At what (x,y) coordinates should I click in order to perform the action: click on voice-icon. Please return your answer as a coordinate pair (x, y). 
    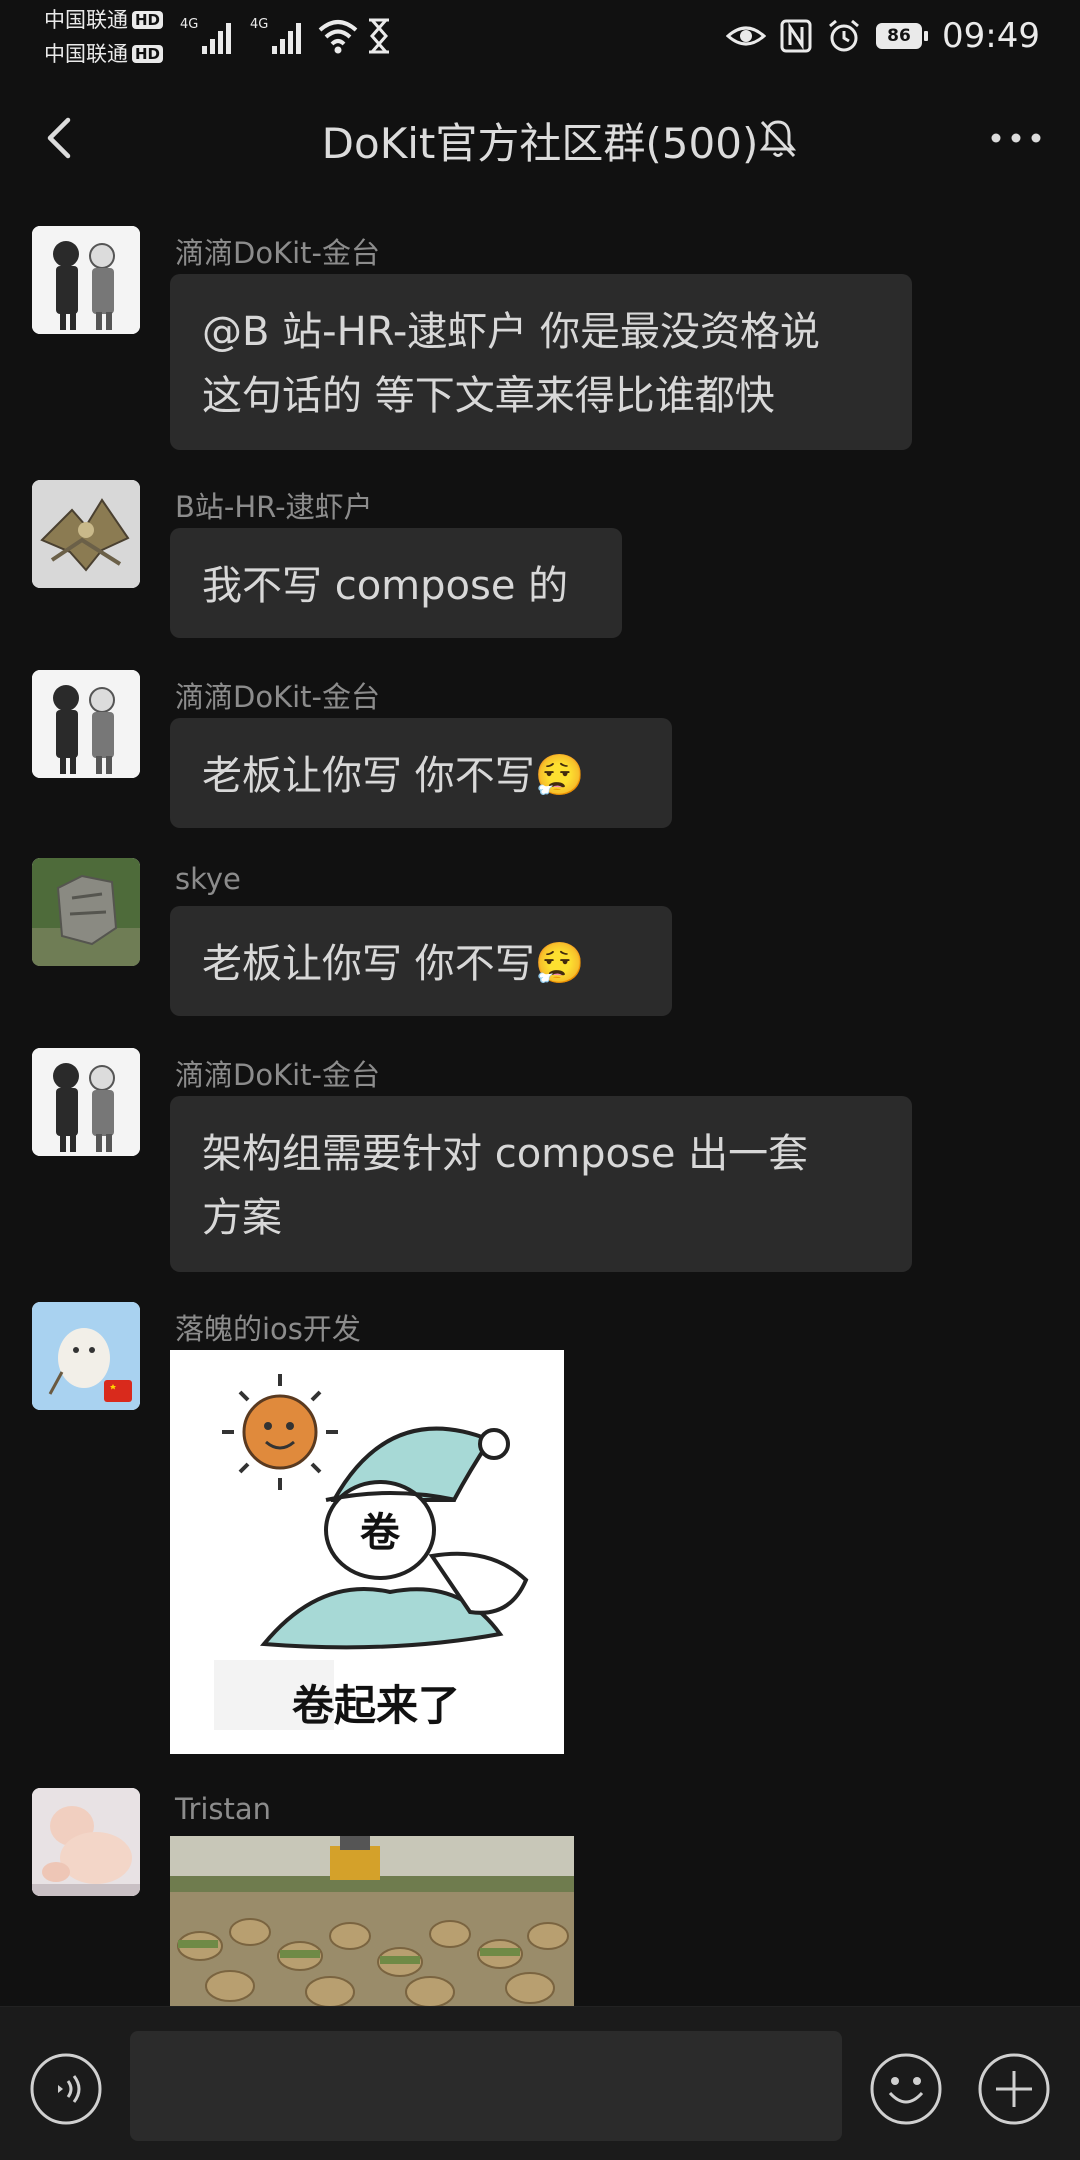
    Looking at the image, I should click on (66, 2089).